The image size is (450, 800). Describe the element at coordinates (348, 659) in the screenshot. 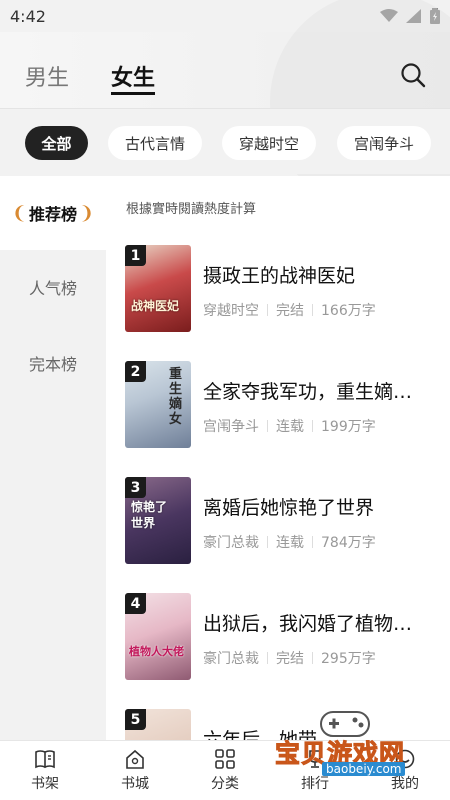

I see `book-word-count: 295万字` at that location.